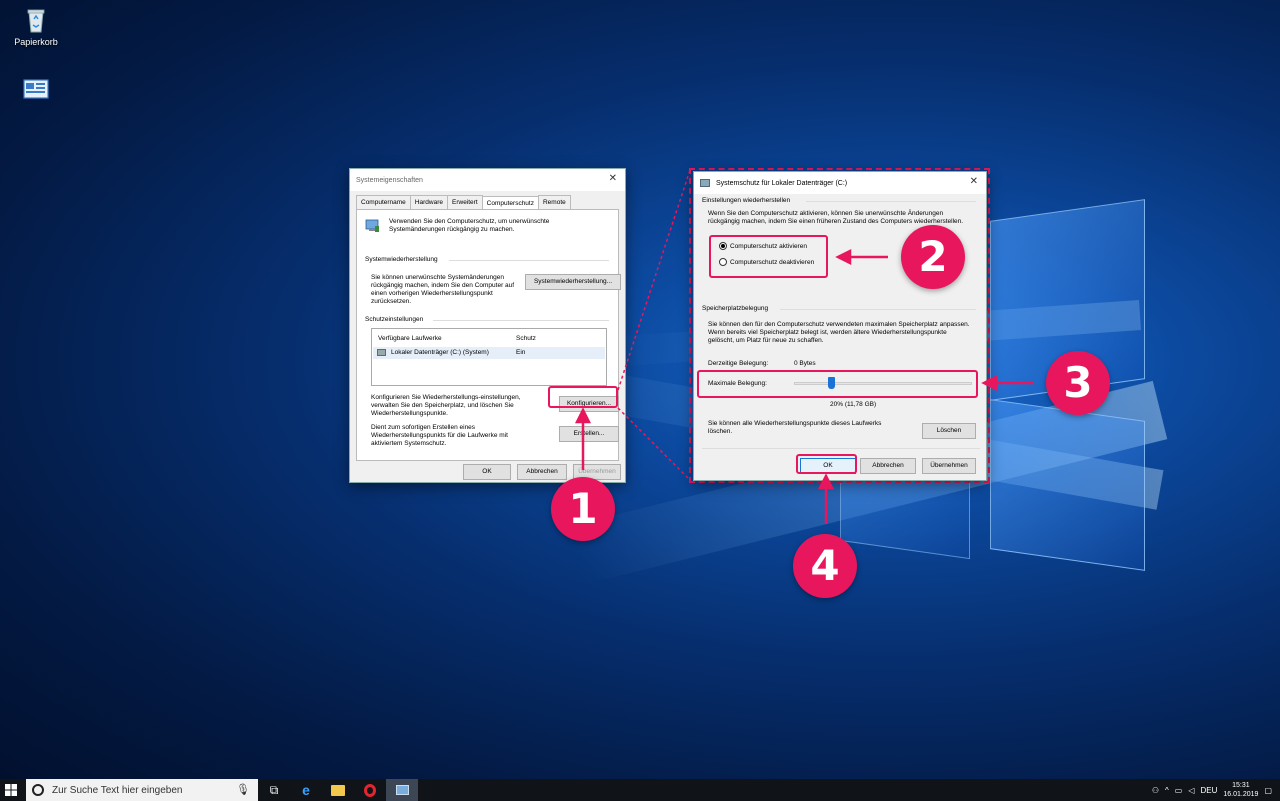 Image resolution: width=1280 pixels, height=801 pixels. I want to click on notification-icon: ▢, so click(1268, 790).